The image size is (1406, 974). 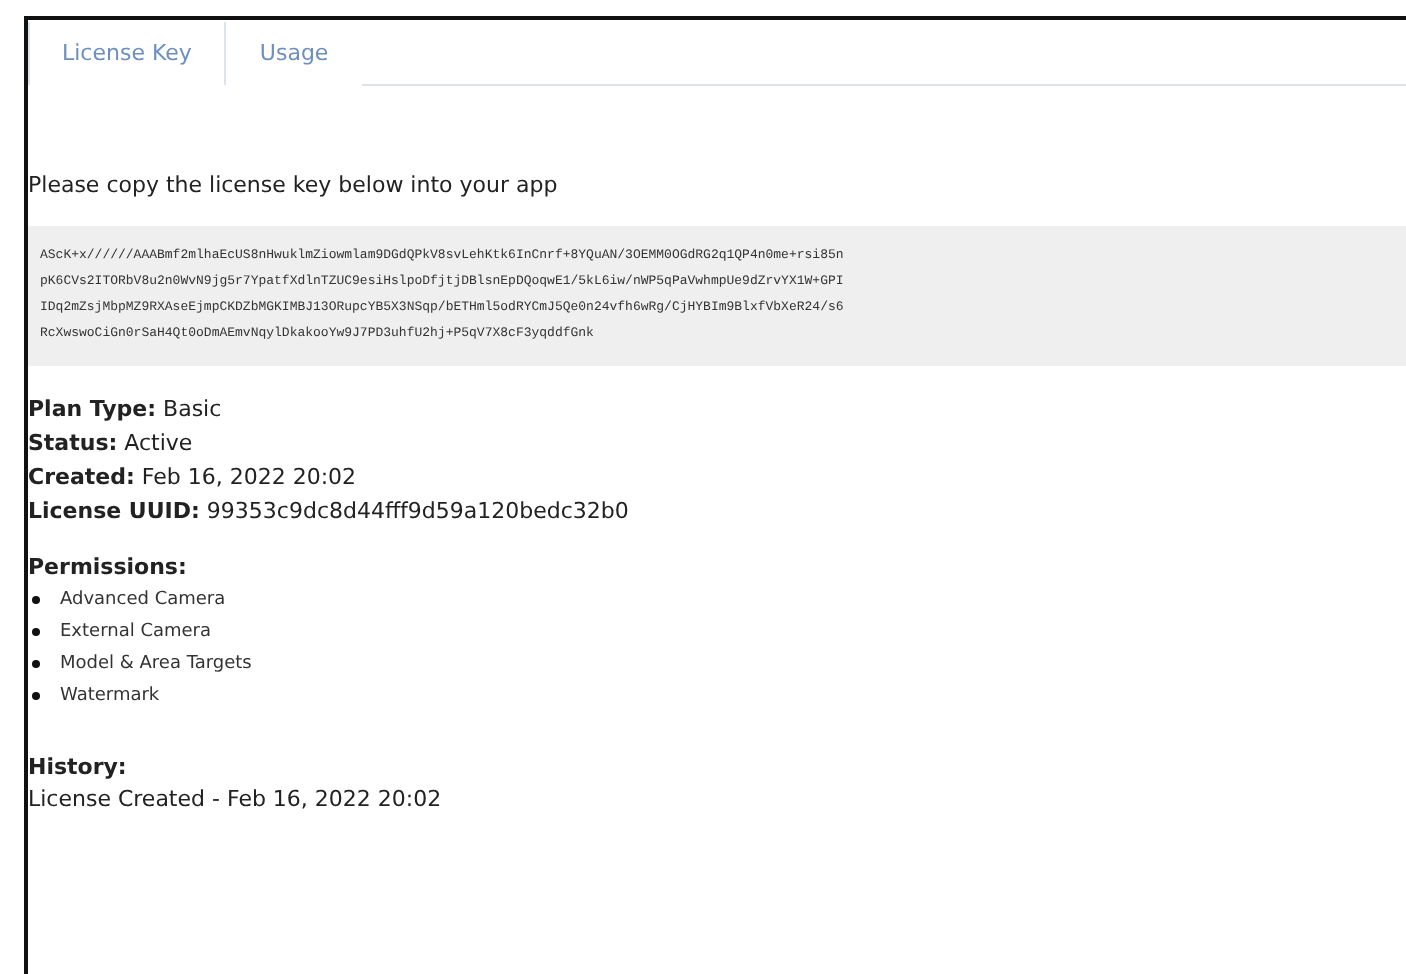 I want to click on permission-item: Watermark, so click(x=110, y=696).